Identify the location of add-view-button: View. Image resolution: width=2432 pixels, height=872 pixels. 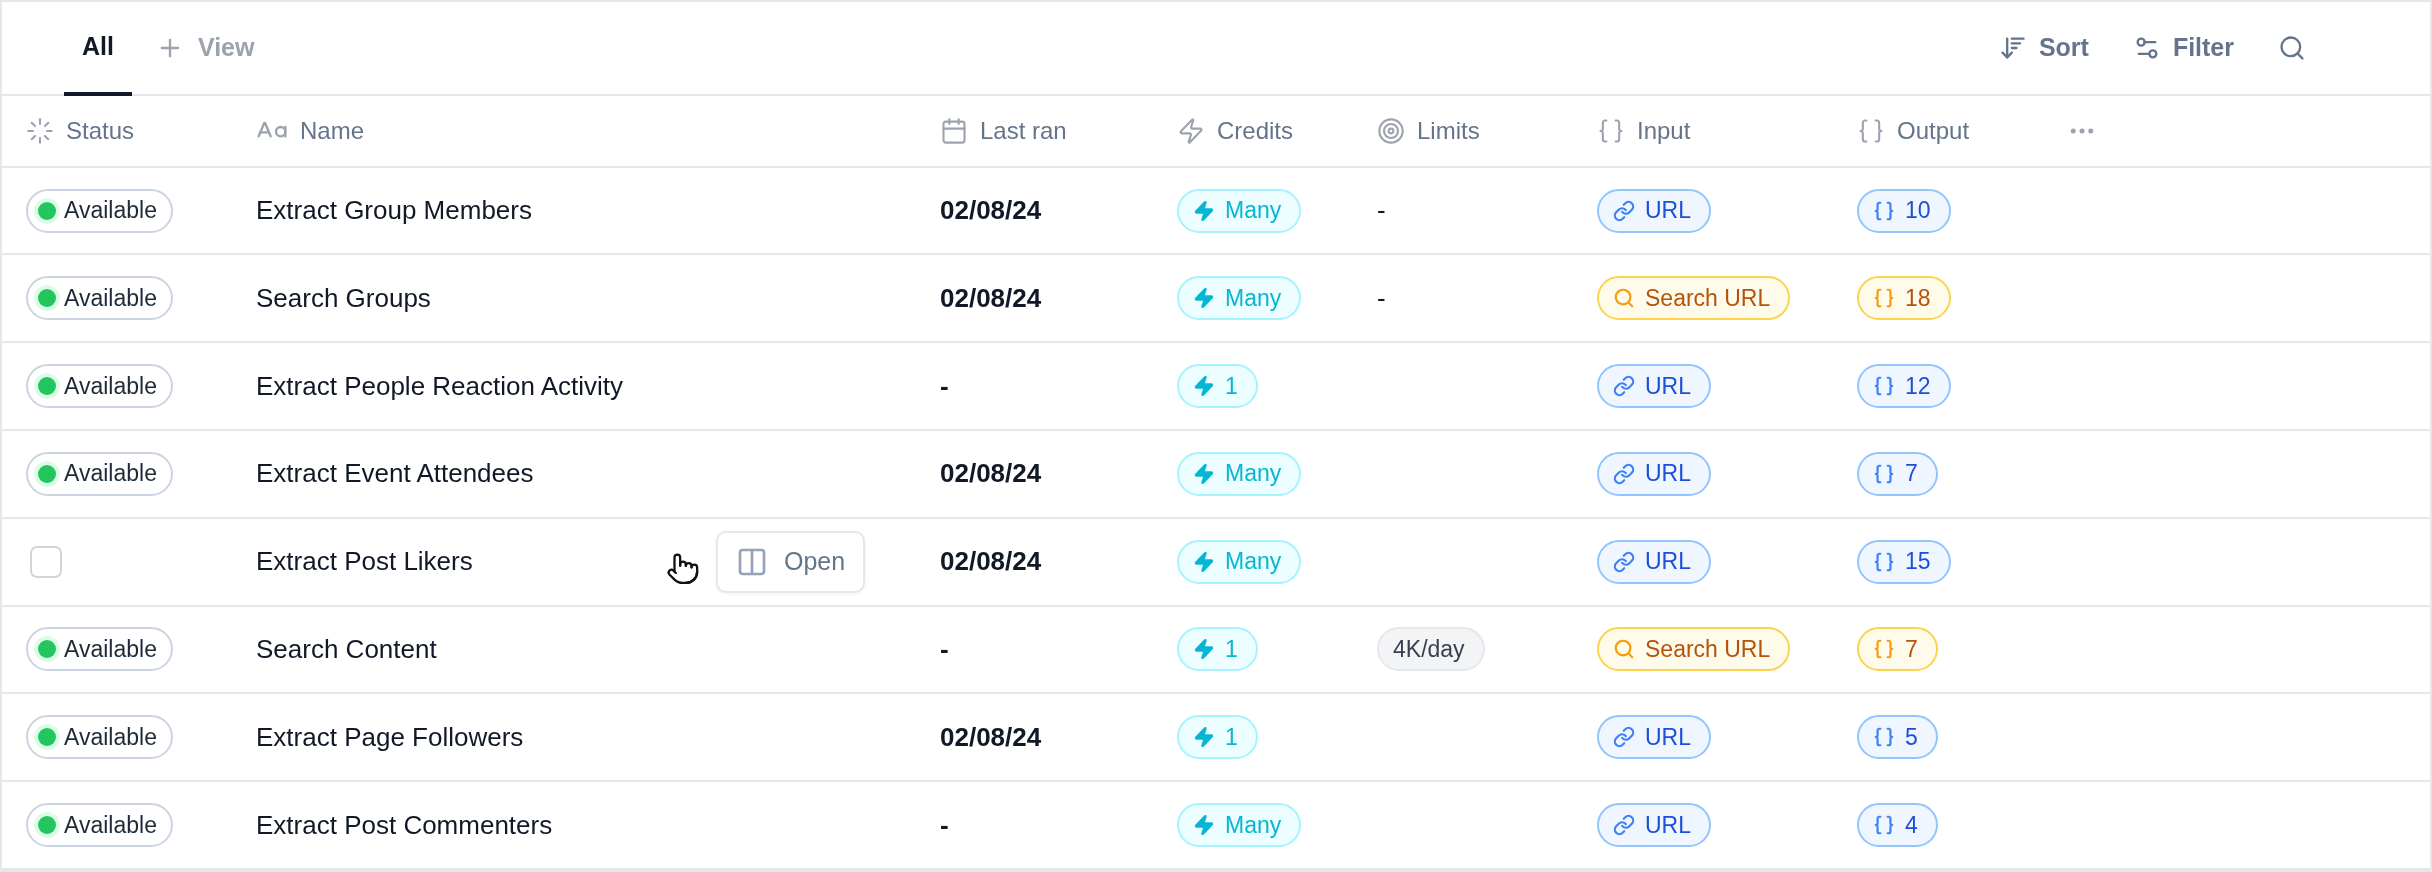
(205, 48).